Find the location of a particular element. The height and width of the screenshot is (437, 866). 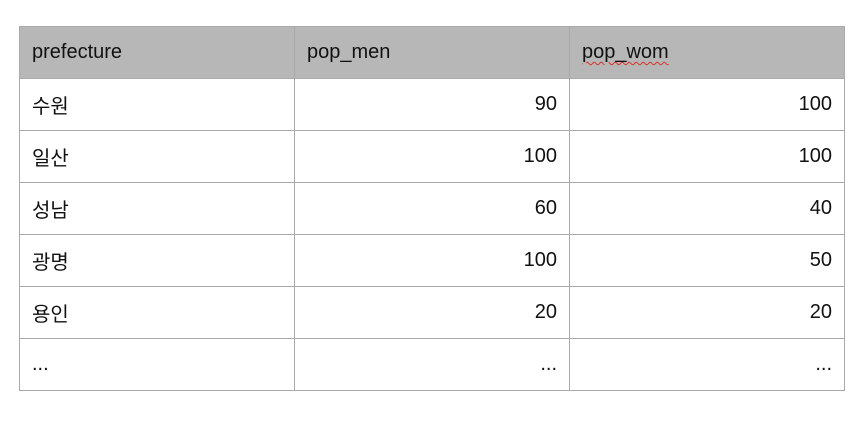

header-row: prefecture pop_men pop_wom is located at coordinates (432, 52).